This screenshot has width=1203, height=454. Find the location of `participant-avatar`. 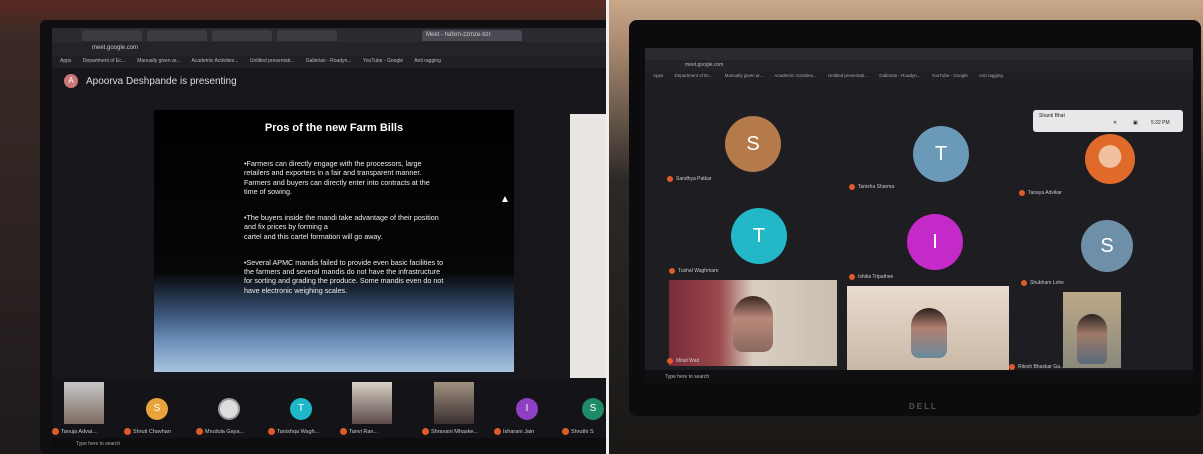

participant-avatar is located at coordinates (229, 409).